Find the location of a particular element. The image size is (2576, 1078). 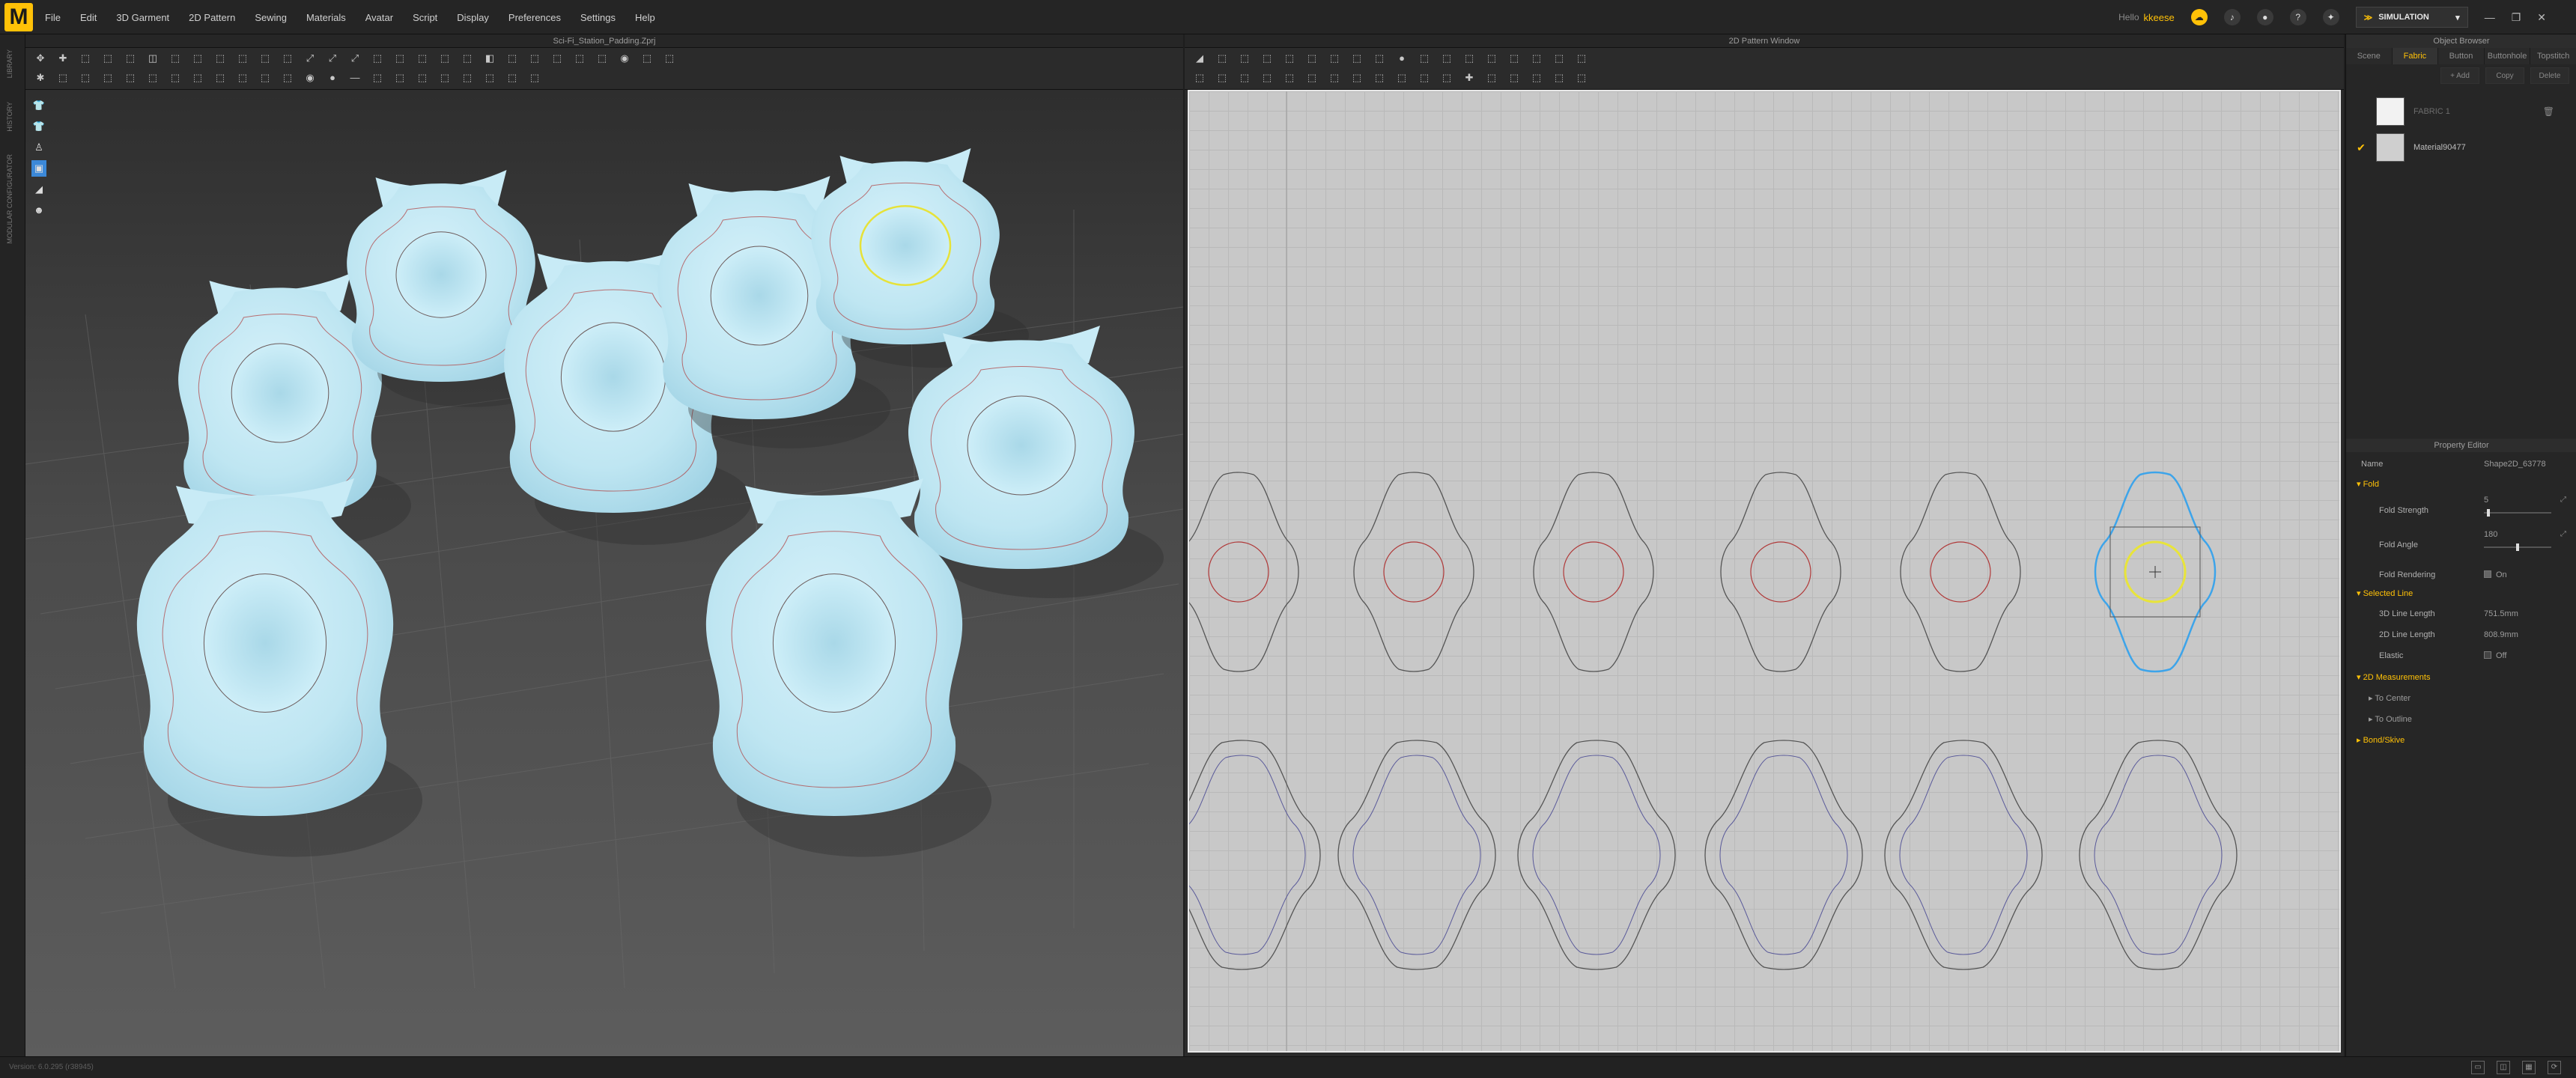

menu-materials: Materials is located at coordinates (326, 17).